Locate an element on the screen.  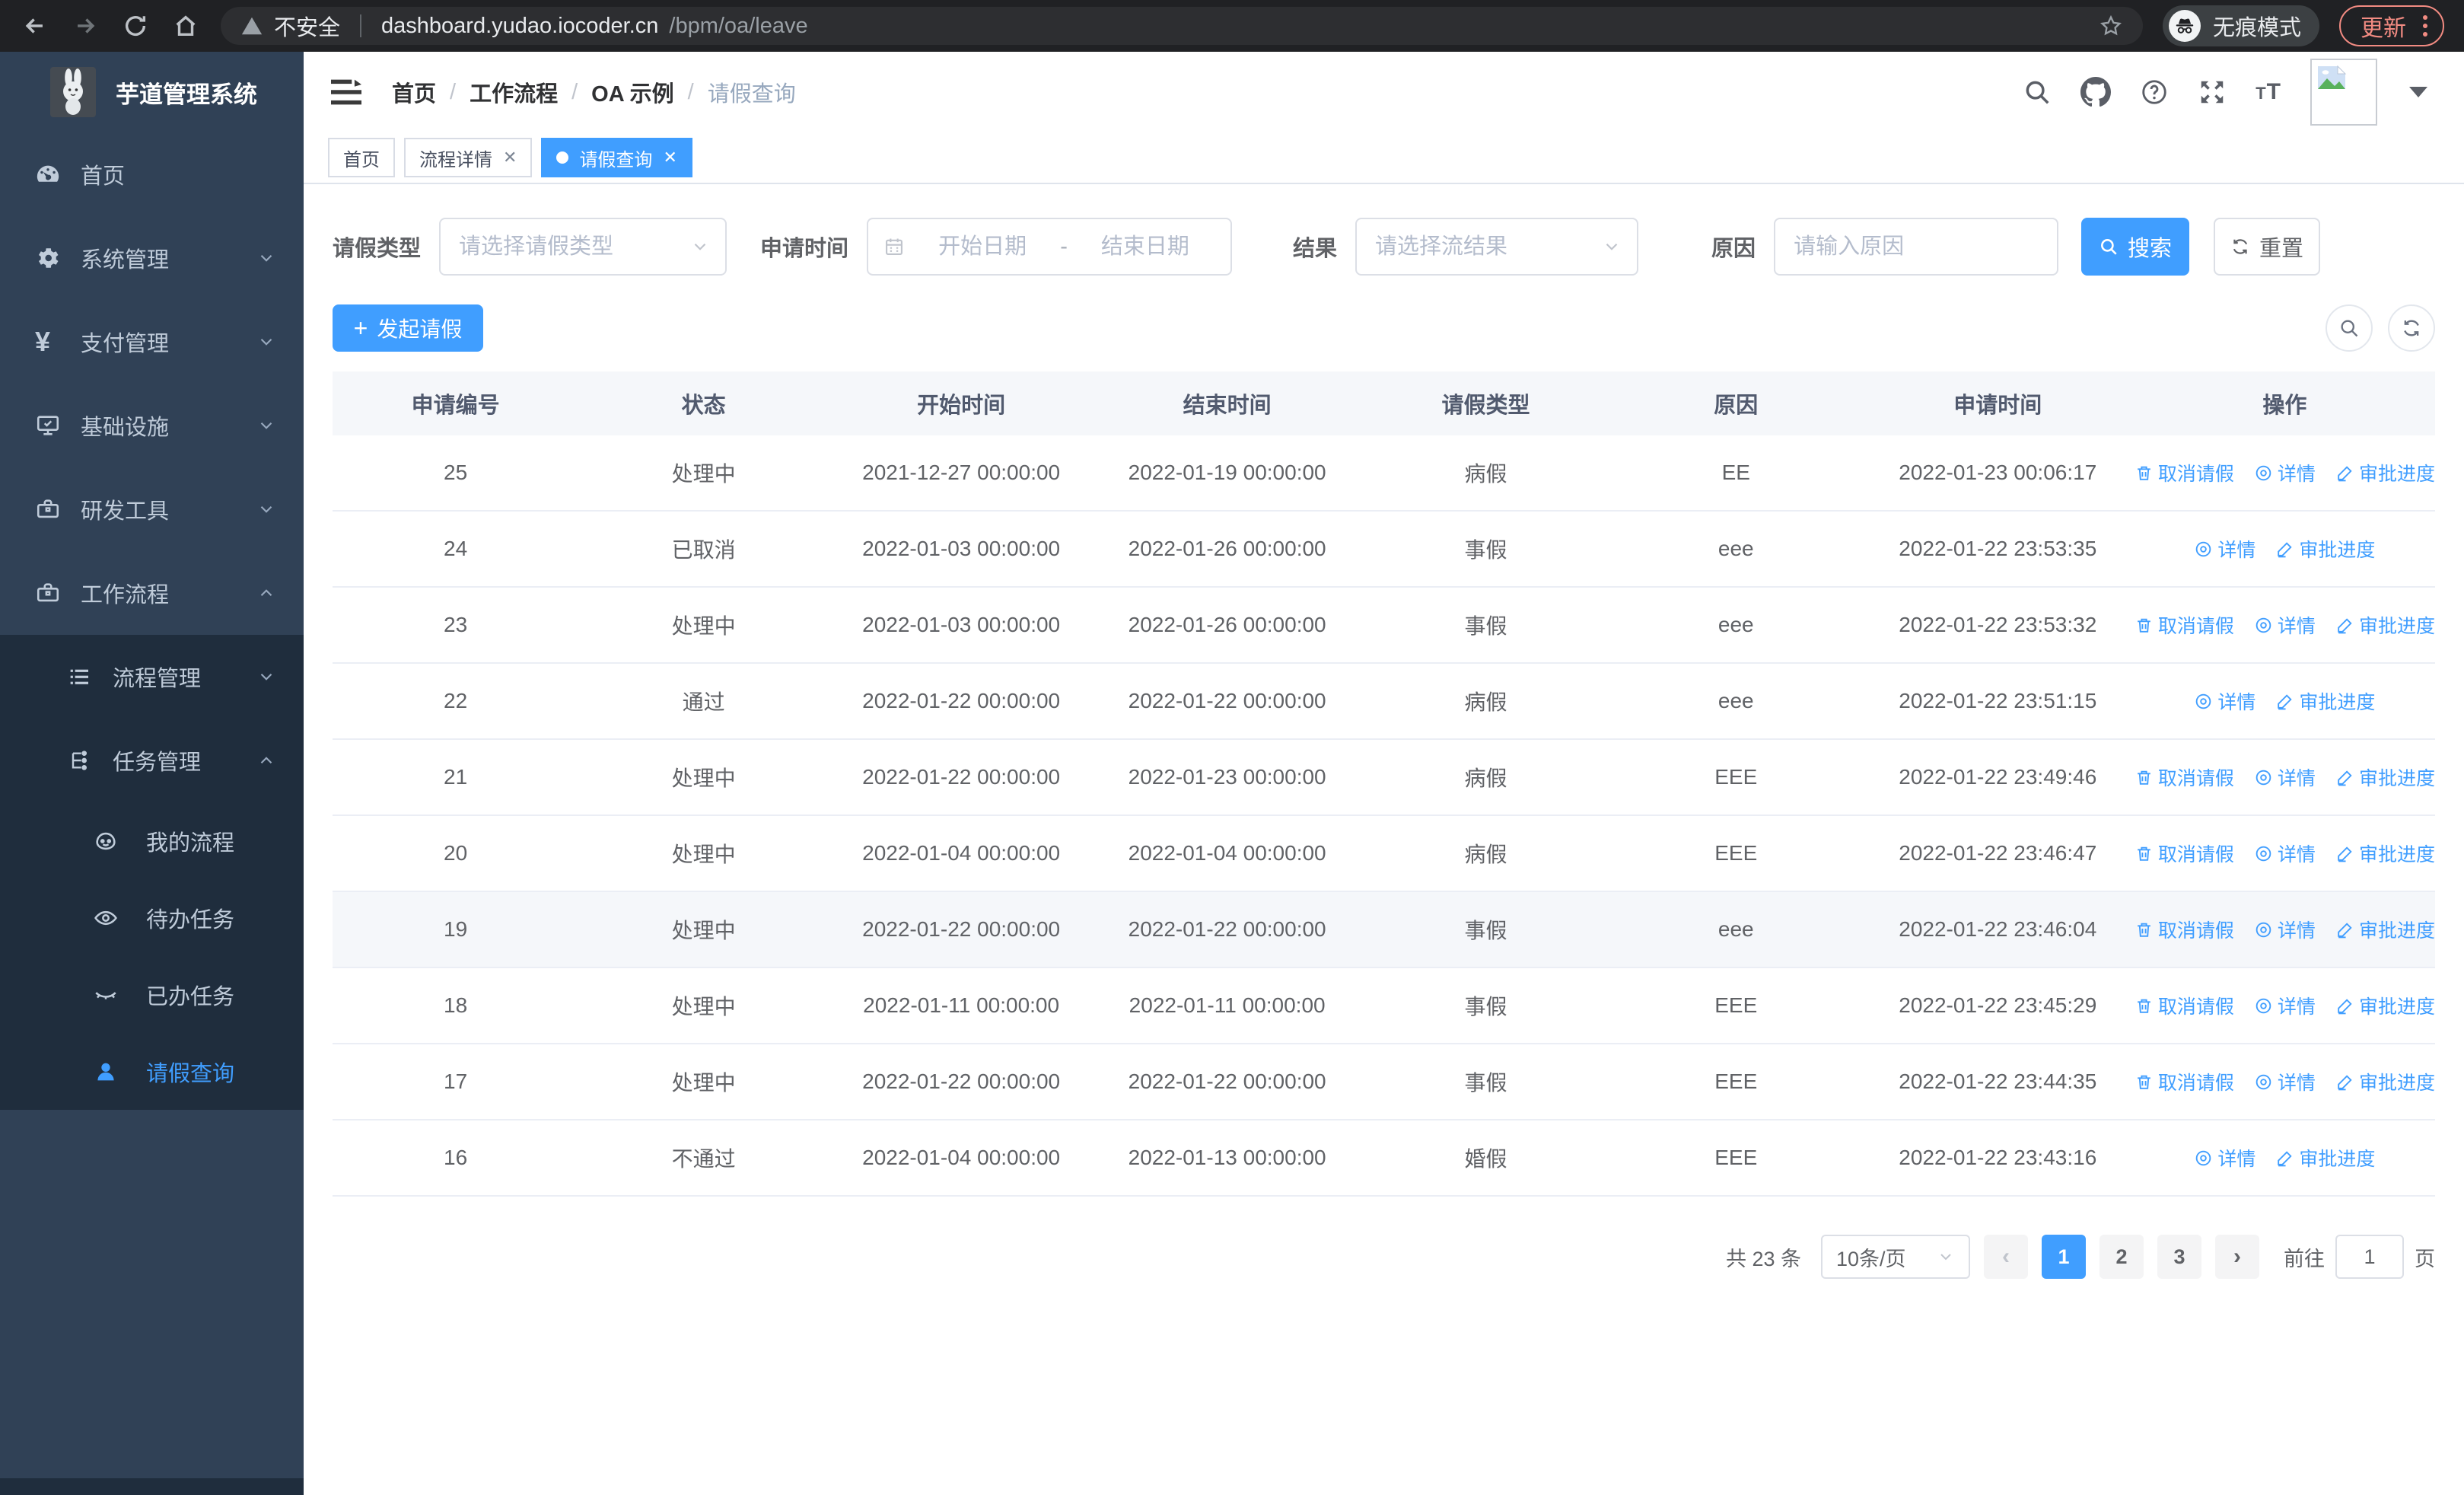
github-icon is located at coordinates (2096, 92).